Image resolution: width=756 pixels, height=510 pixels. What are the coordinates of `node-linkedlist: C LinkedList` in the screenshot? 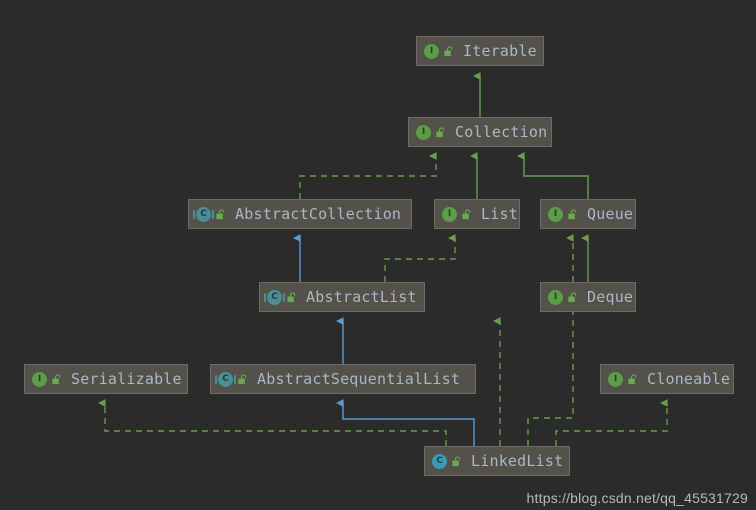 It's located at (497, 461).